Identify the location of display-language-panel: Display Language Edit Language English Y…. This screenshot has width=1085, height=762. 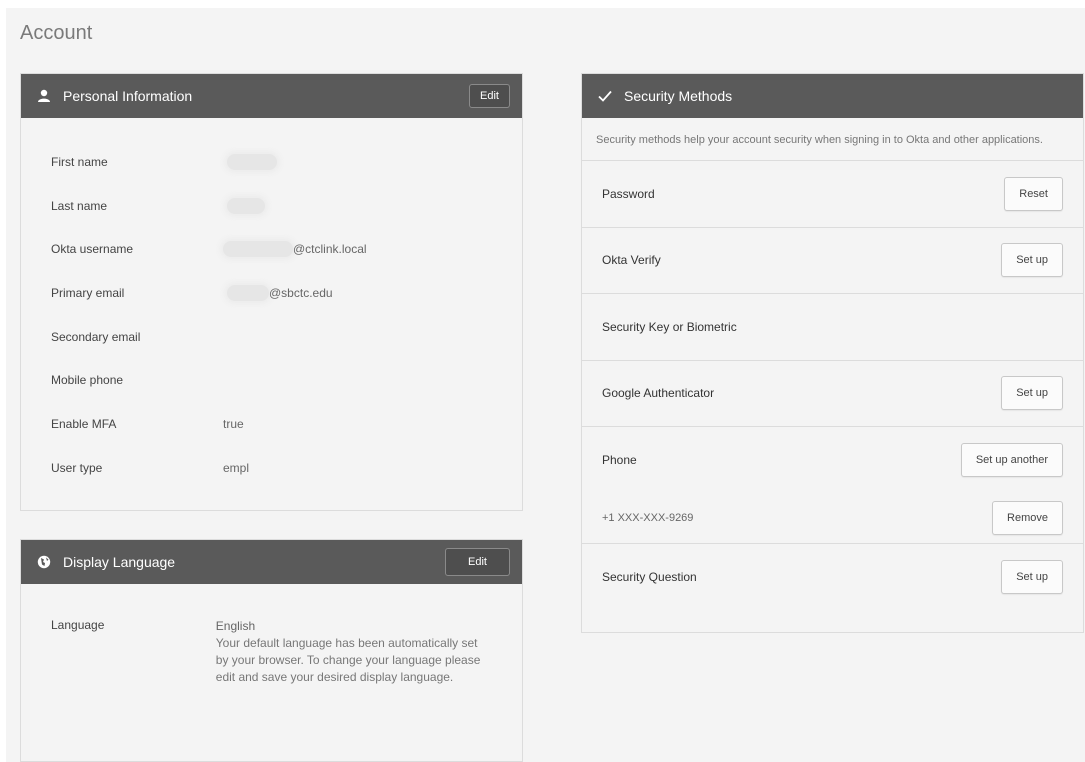
(271, 650).